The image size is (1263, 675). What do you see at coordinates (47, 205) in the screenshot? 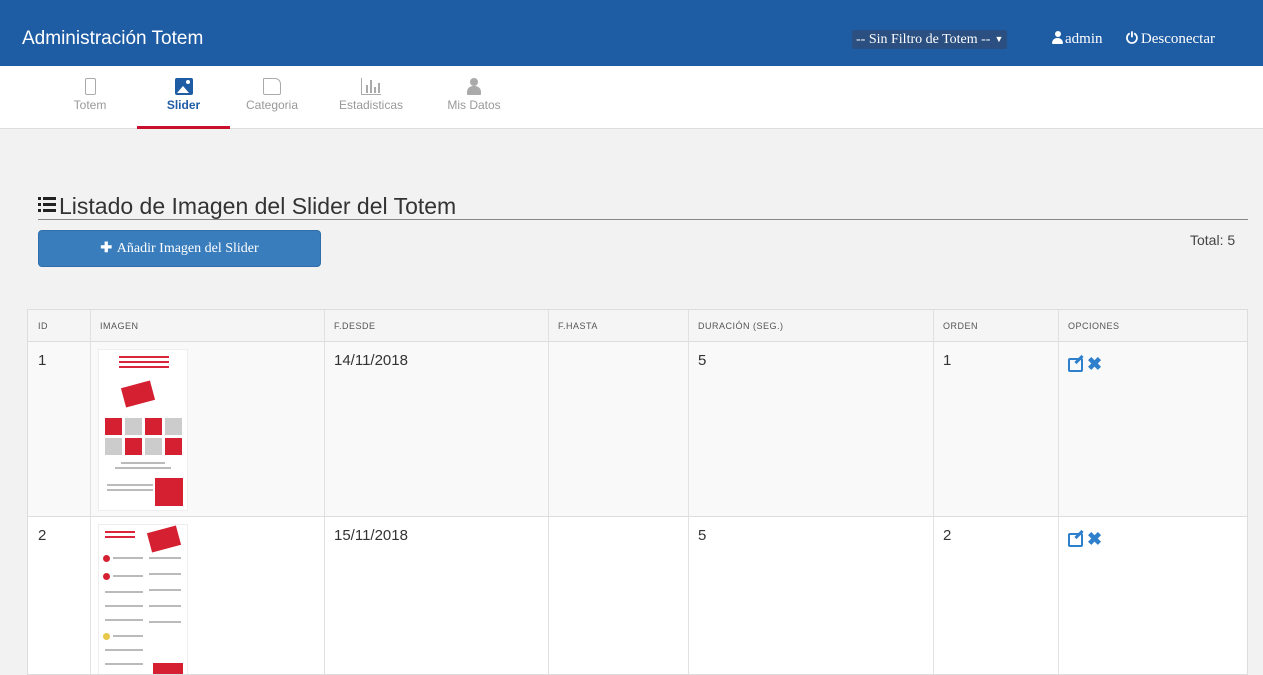
I see `list-icon` at bounding box center [47, 205].